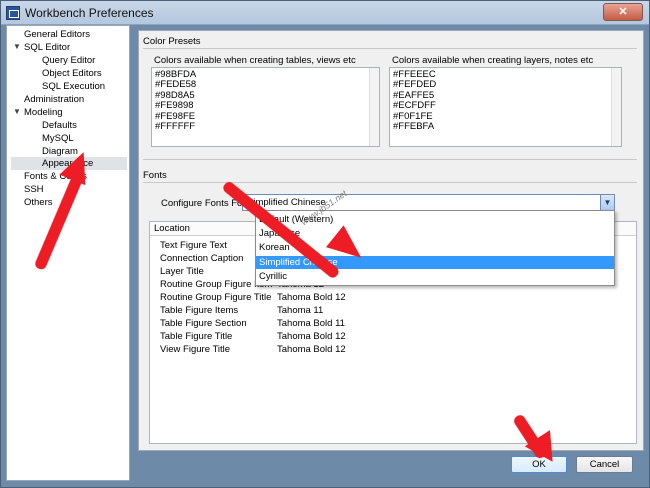 The width and height of the screenshot is (650, 488). What do you see at coordinates (393, 324) in the screenshot?
I see `table-row: Table Figure Section Tahoma Bold 11` at bounding box center [393, 324].